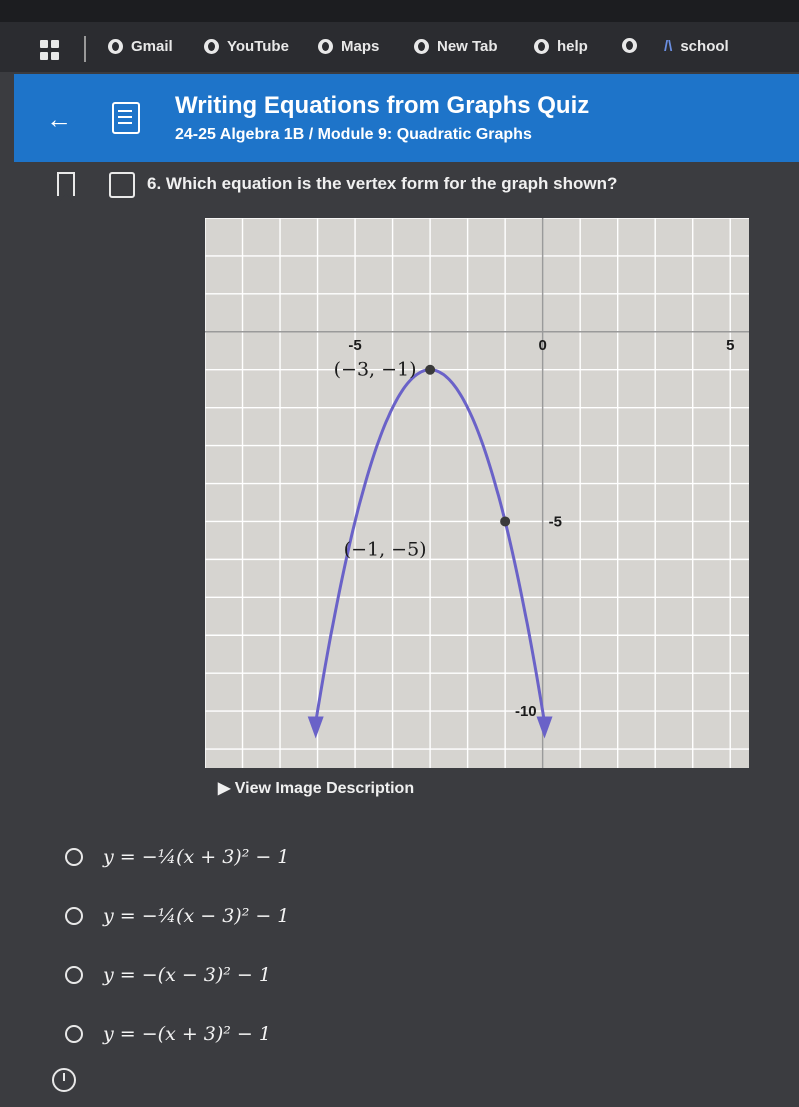 This screenshot has height=1107, width=799. Describe the element at coordinates (385, 549) in the screenshot. I see `point-label: (−1, −5)` at that location.